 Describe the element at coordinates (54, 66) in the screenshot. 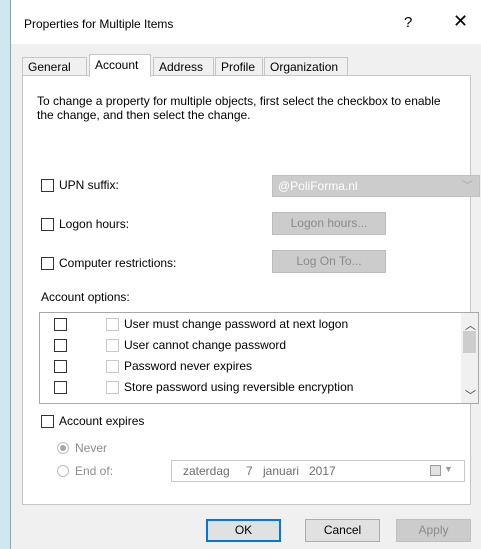

I see `tab-general: General` at that location.